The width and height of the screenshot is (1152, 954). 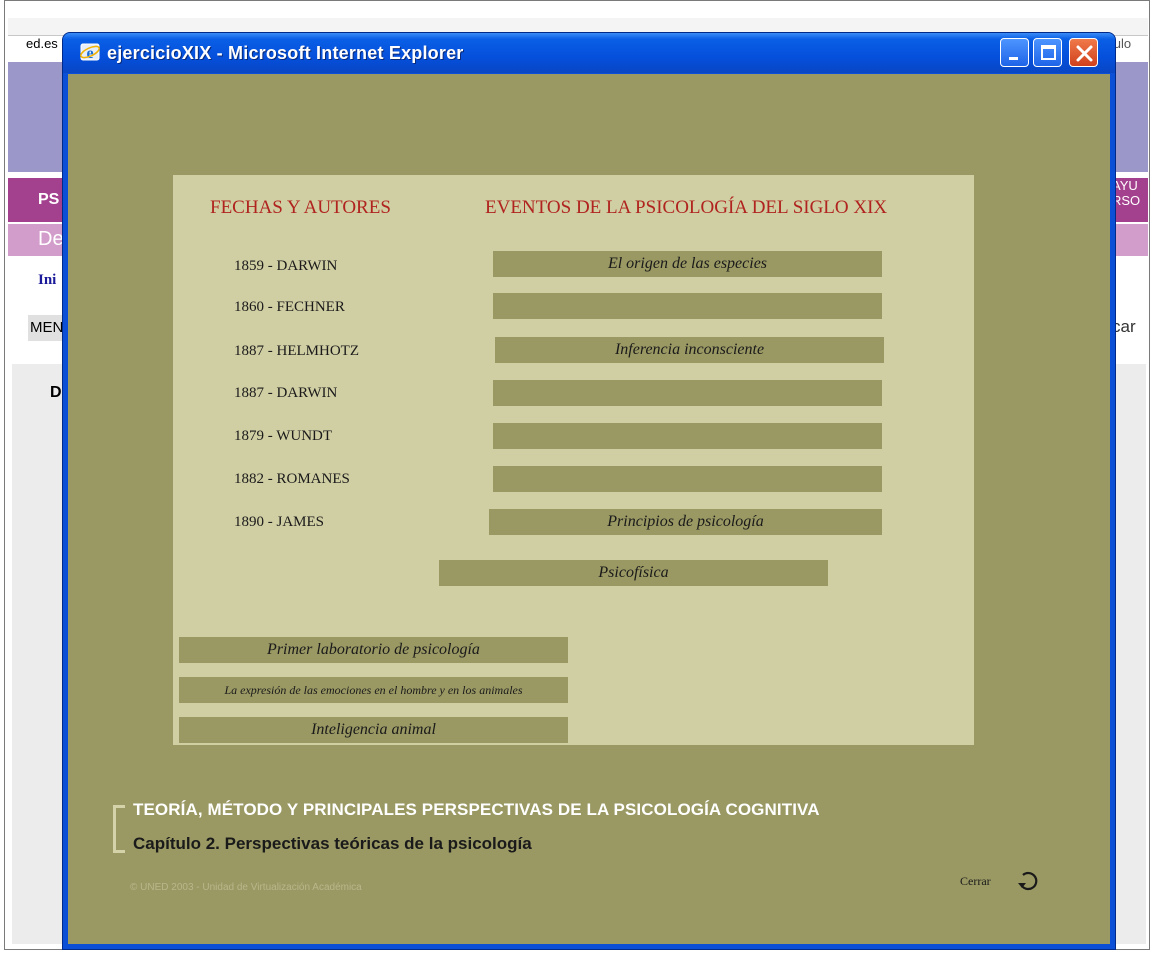 I want to click on draggable-answer-card: Inteligencia animal, so click(x=373, y=730).